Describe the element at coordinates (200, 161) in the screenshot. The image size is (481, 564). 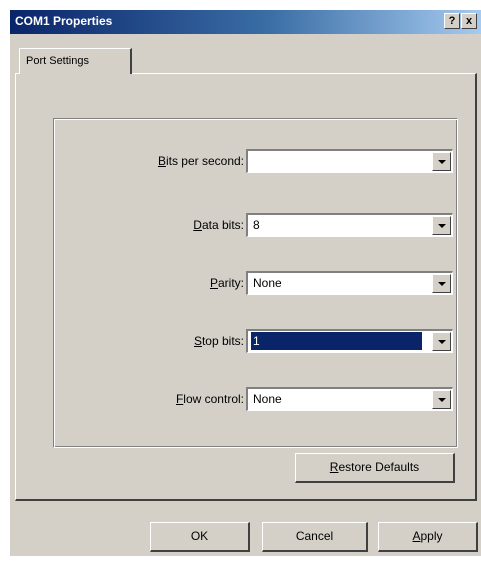
I see `bits-per-second-label: Bits per second:` at that location.